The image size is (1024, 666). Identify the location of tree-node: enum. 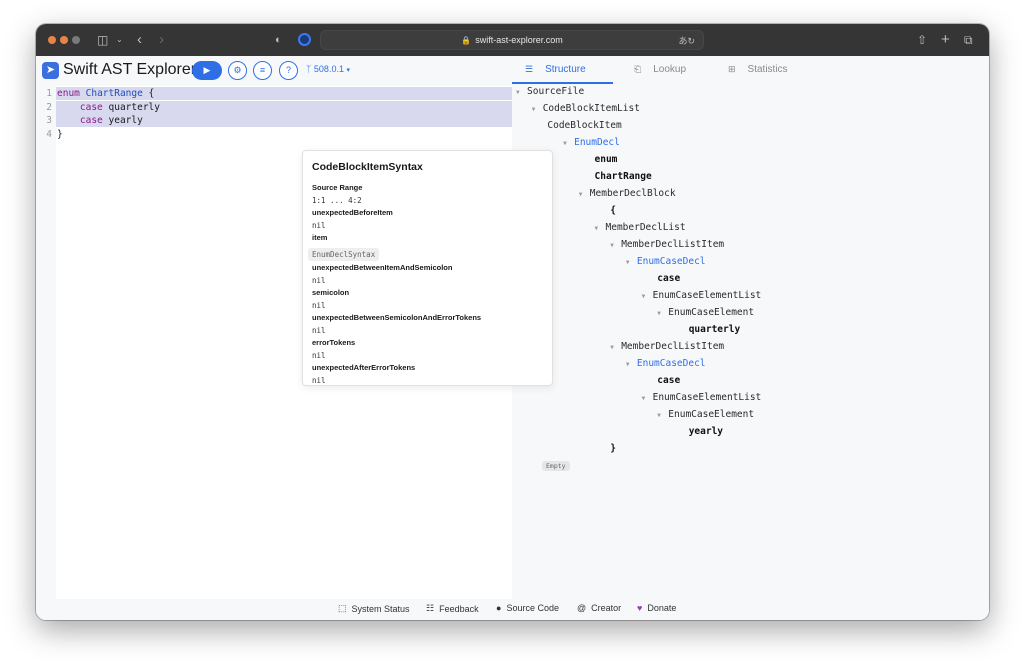
(606, 159).